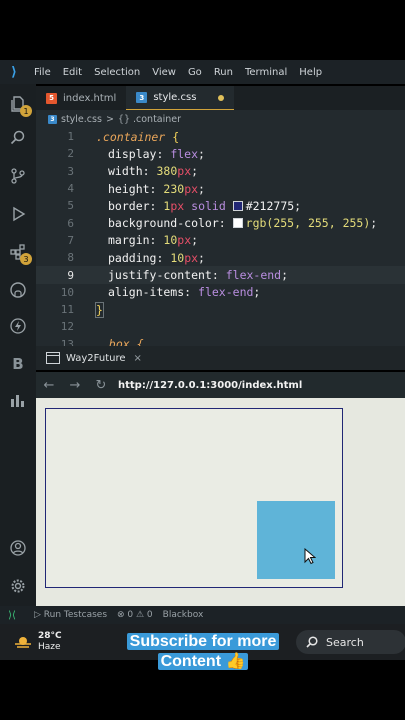 The width and height of the screenshot is (405, 720). Describe the element at coordinates (176, 136) in the screenshot. I see `open-brace: {` at that location.